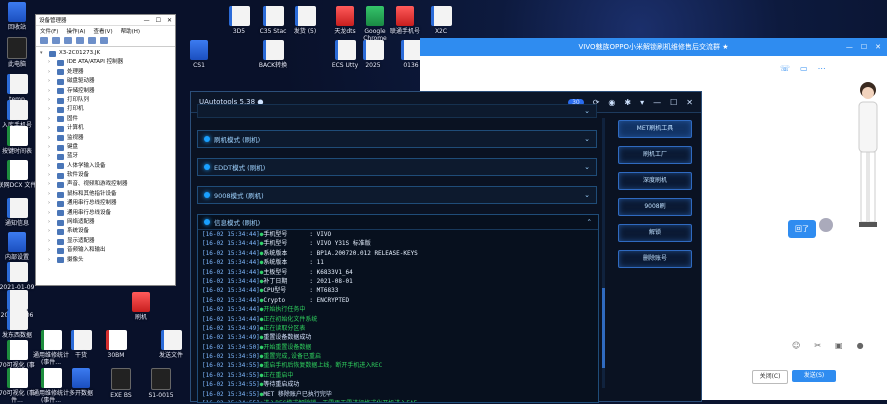 Image resolution: width=887 pixels, height=404 pixels. Describe the element at coordinates (655, 155) in the screenshot. I see `tool-action-button: 刷机工厂` at that location.